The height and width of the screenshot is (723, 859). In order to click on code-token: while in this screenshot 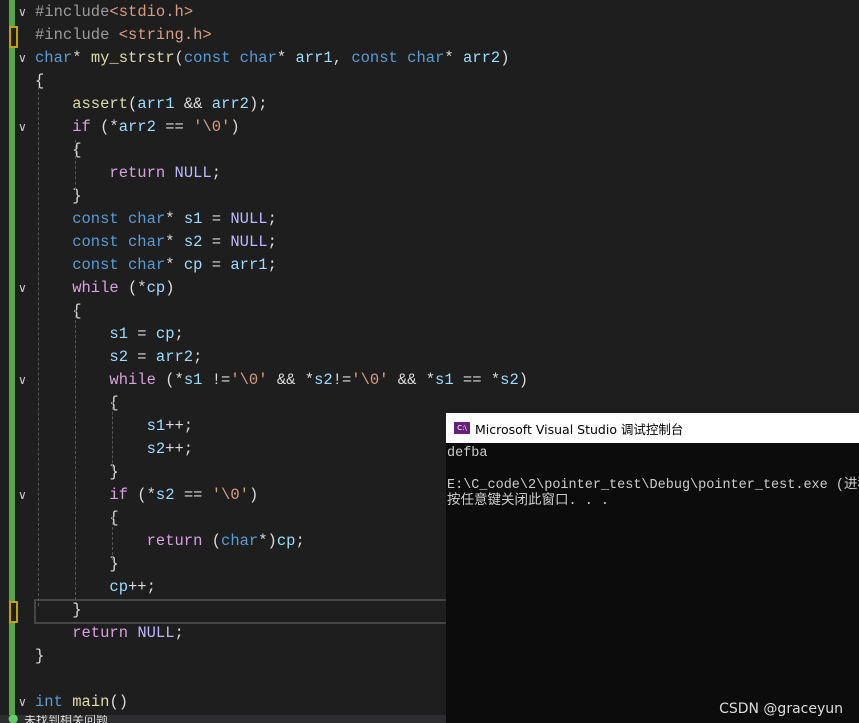, I will do `click(132, 380)`.